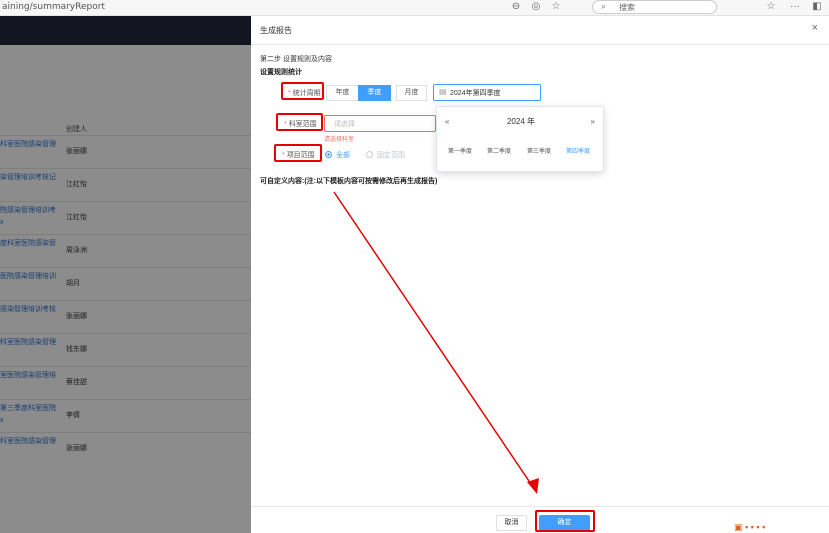  What do you see at coordinates (540, 30) in the screenshot?
I see `drawer-header: 生成报告 ×` at bounding box center [540, 30].